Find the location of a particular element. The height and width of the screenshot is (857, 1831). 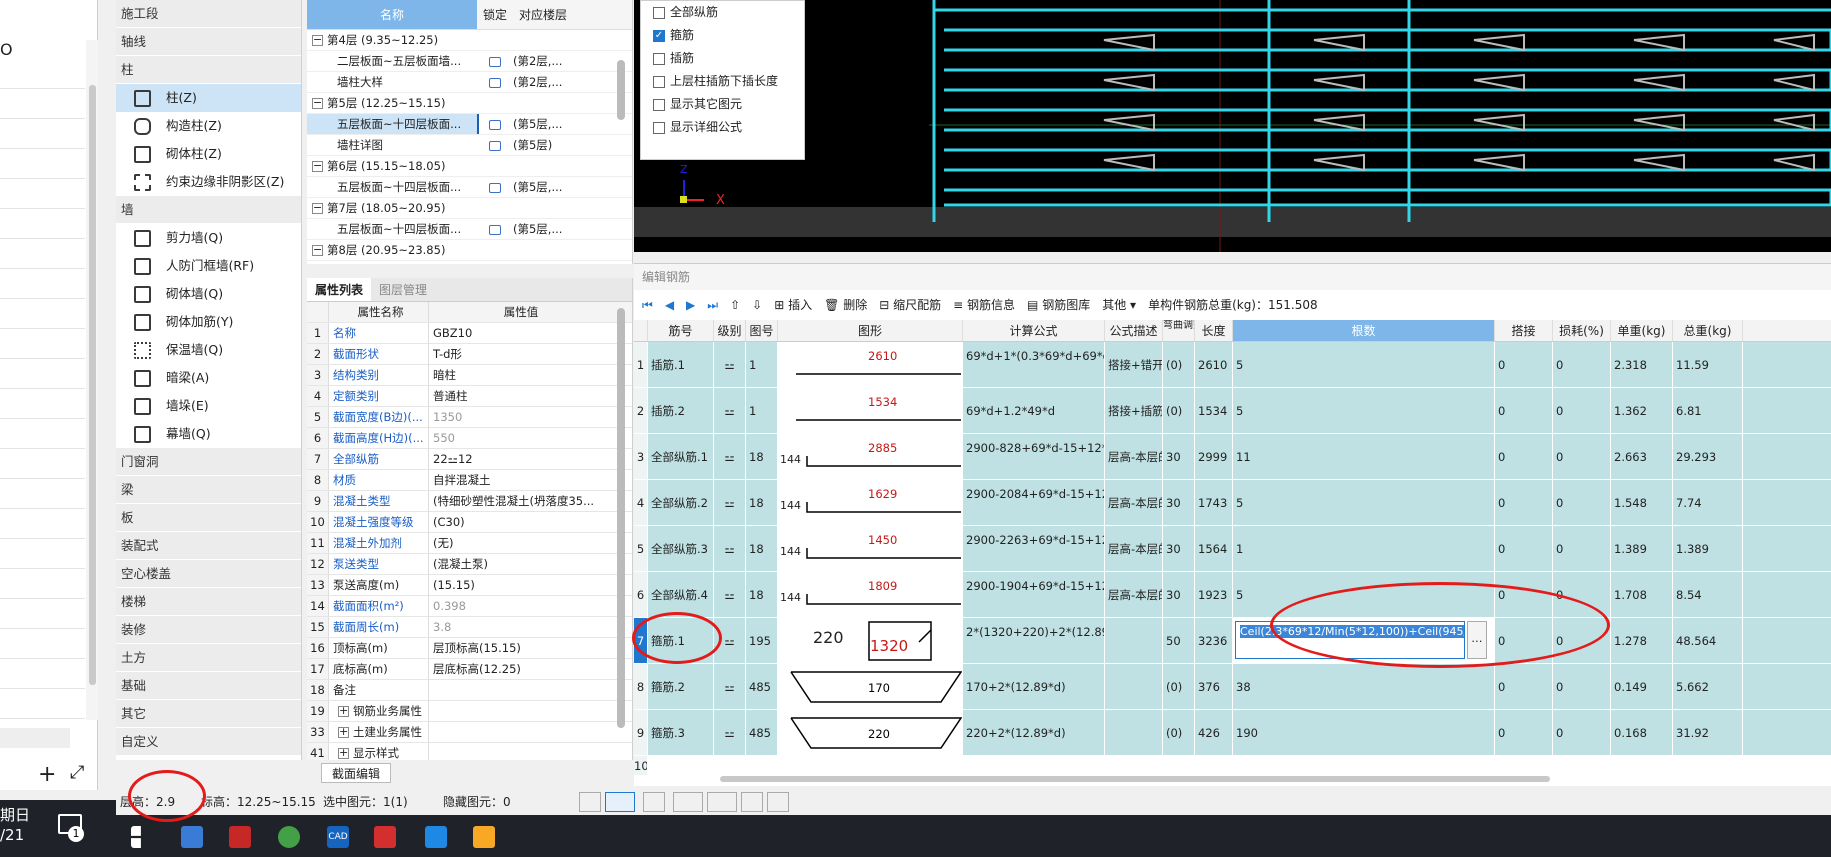

property-row: 2 截面形状 T-d形 is located at coordinates (469, 354).